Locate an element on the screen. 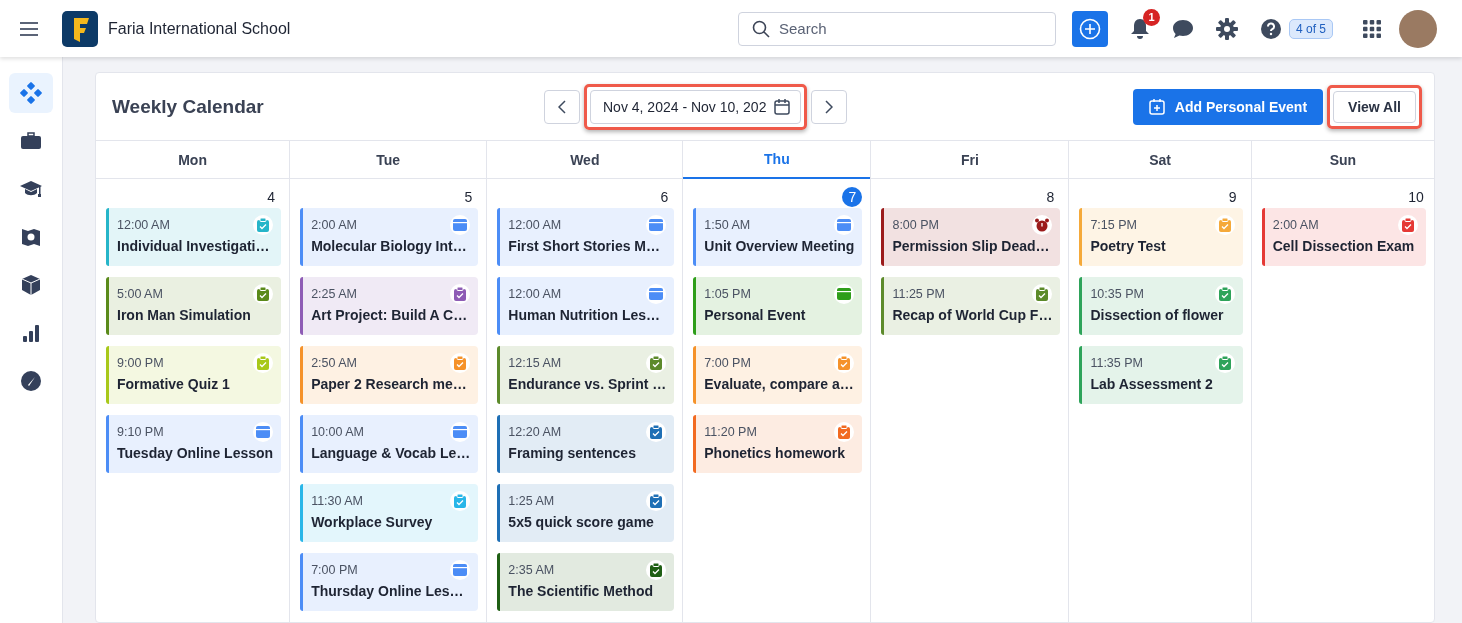 This screenshot has width=1462, height=623. next-week-button is located at coordinates (829, 106).